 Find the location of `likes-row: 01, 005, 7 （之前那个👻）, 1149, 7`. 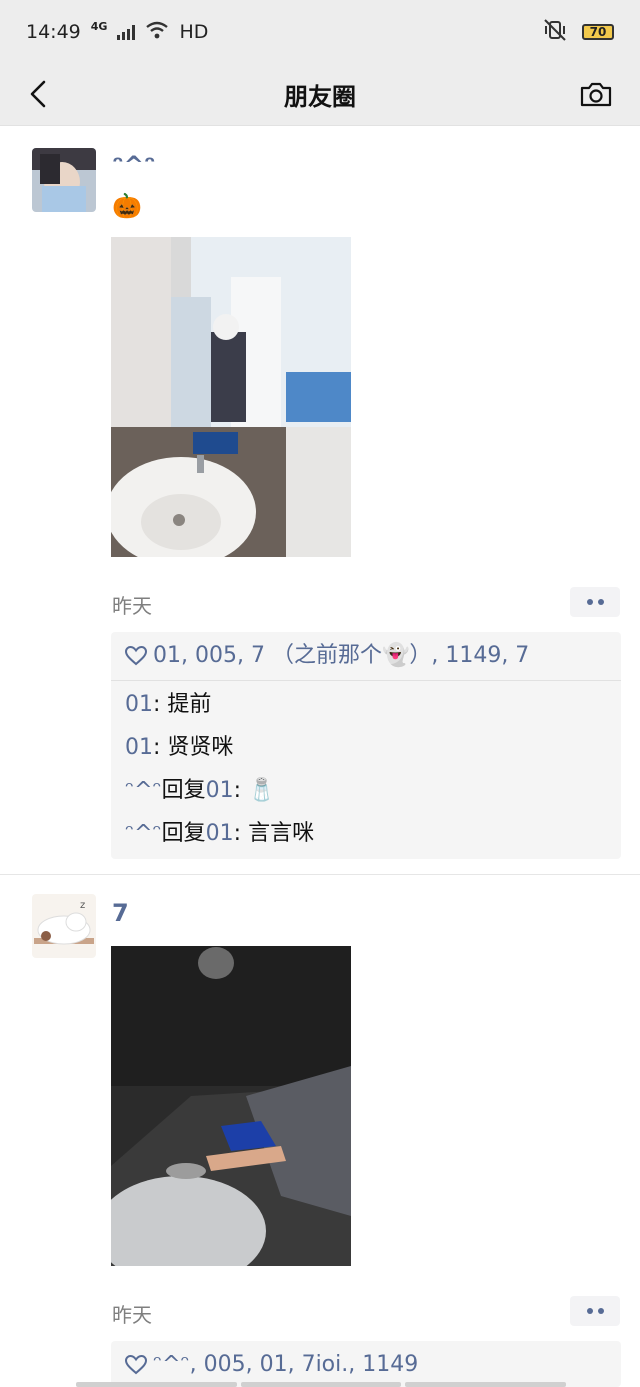

likes-row: 01, 005, 7 （之前那个👻）, 1149, 7 is located at coordinates (366, 656).